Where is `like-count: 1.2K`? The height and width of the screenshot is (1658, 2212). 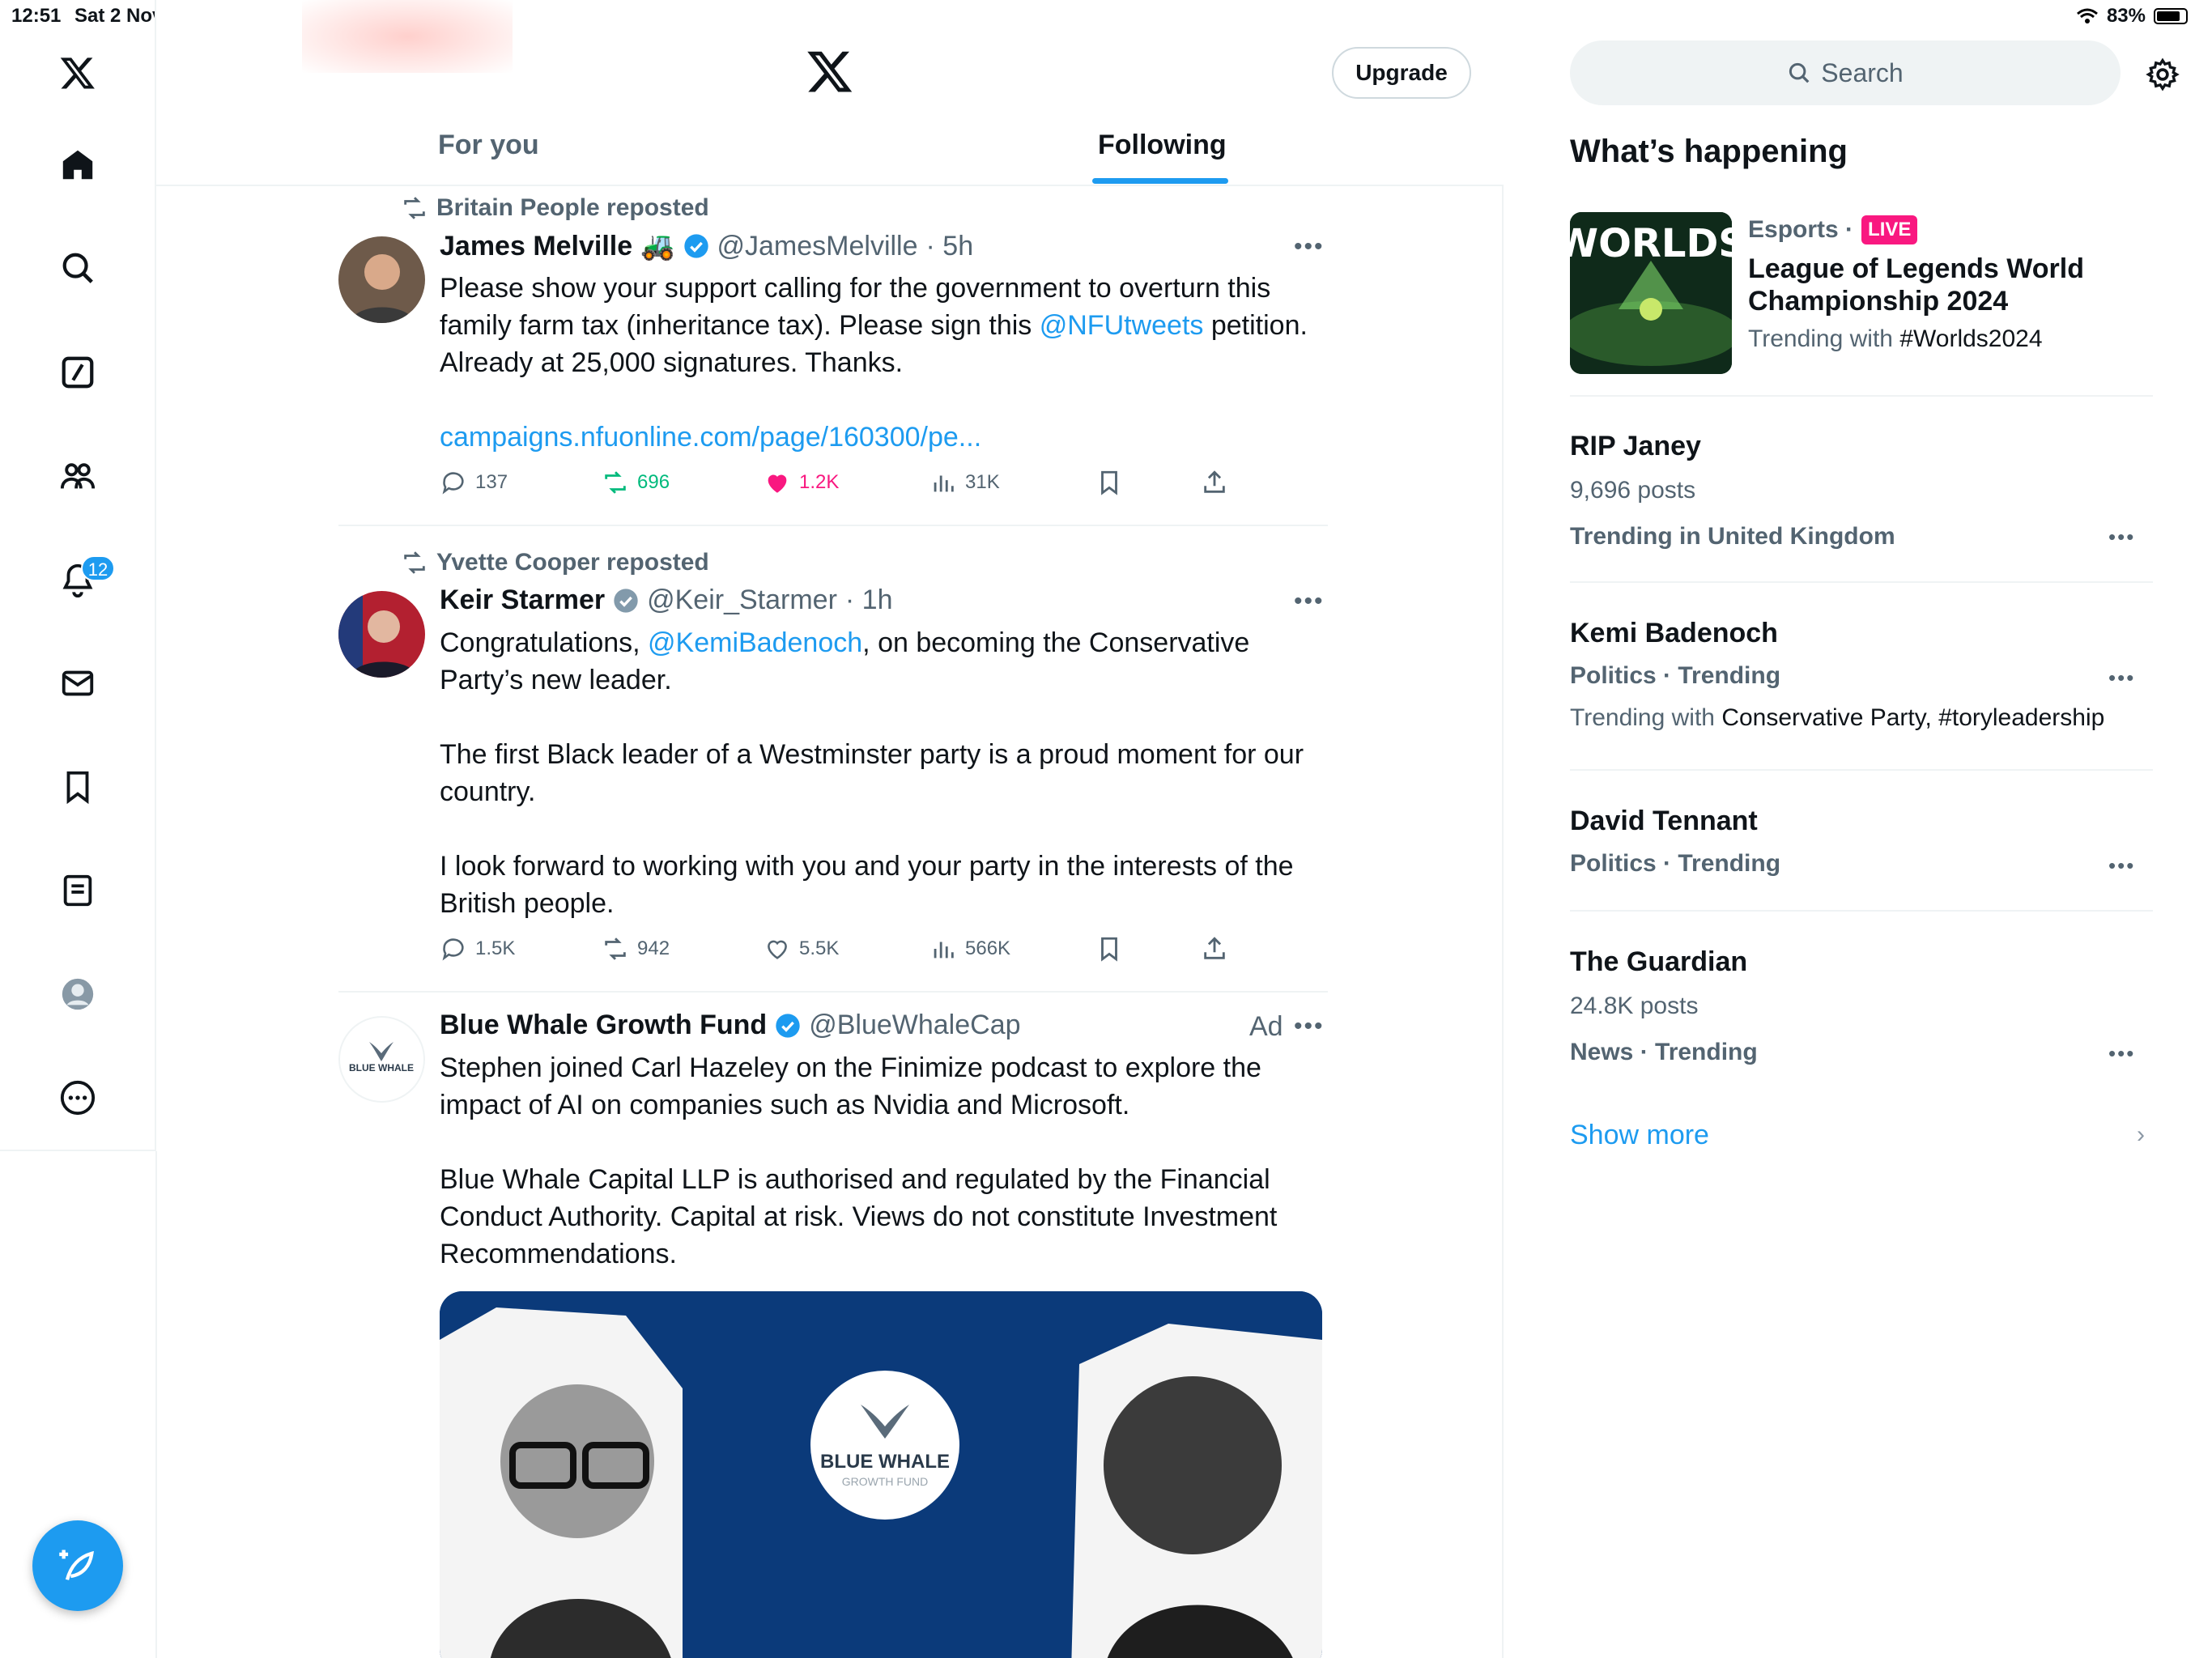
like-count: 1.2K is located at coordinates (820, 482).